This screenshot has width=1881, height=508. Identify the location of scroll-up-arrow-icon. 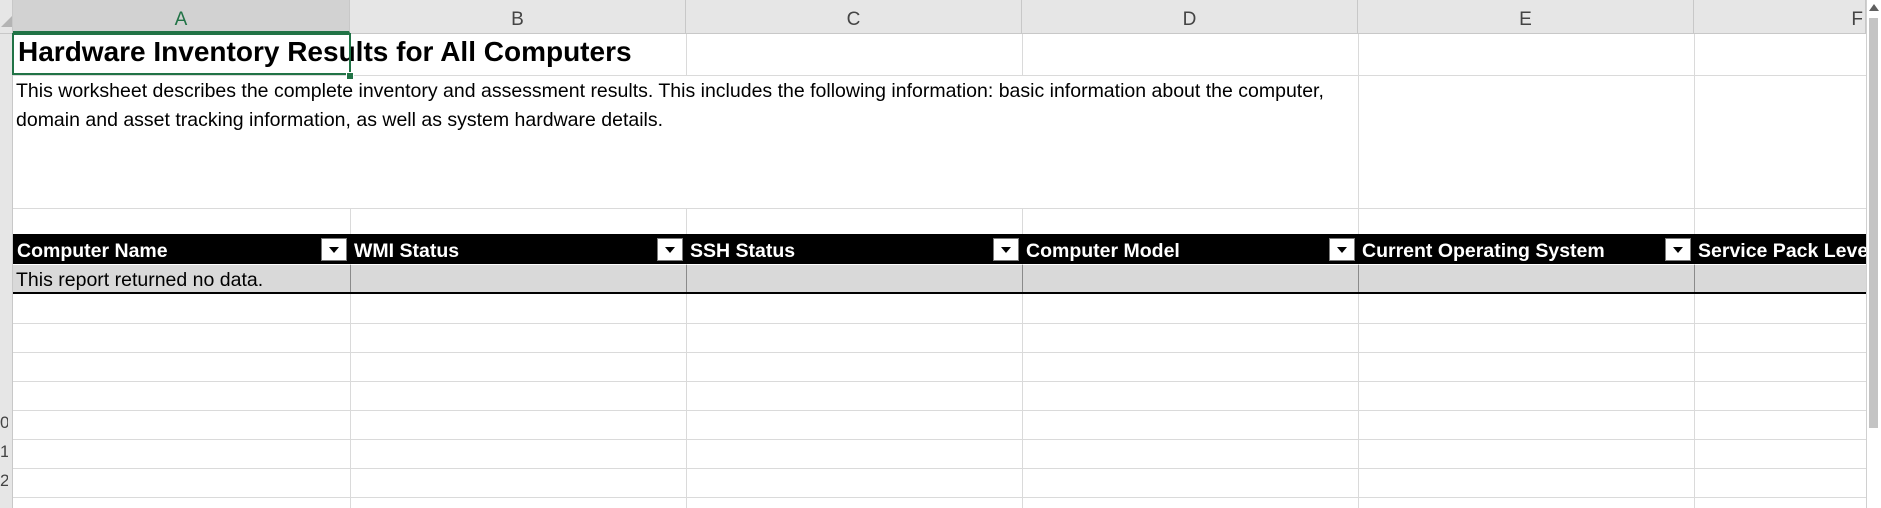
(1874, 7).